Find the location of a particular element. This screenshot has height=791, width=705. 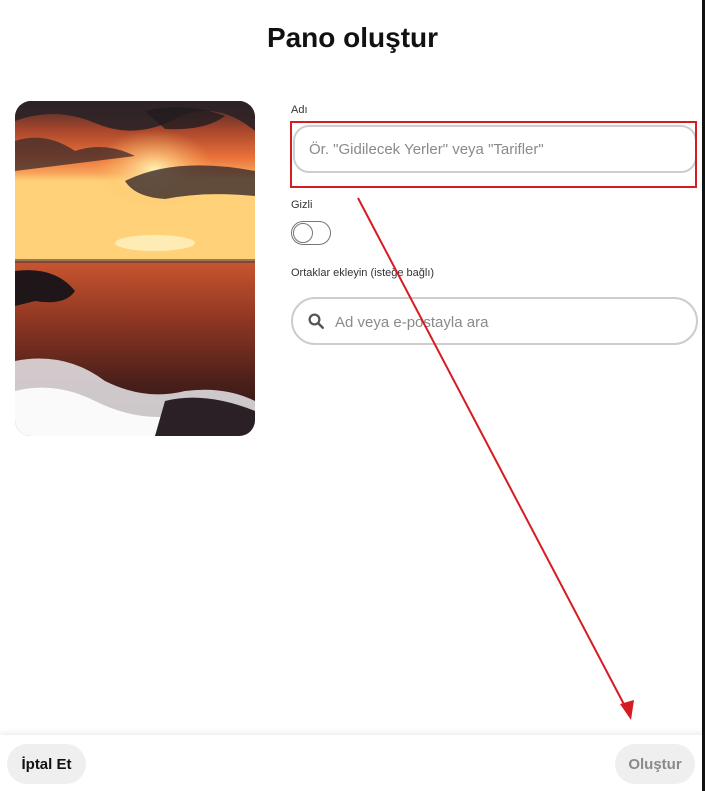

dialog-footer: İptal Et Oluştur is located at coordinates (352, 763).